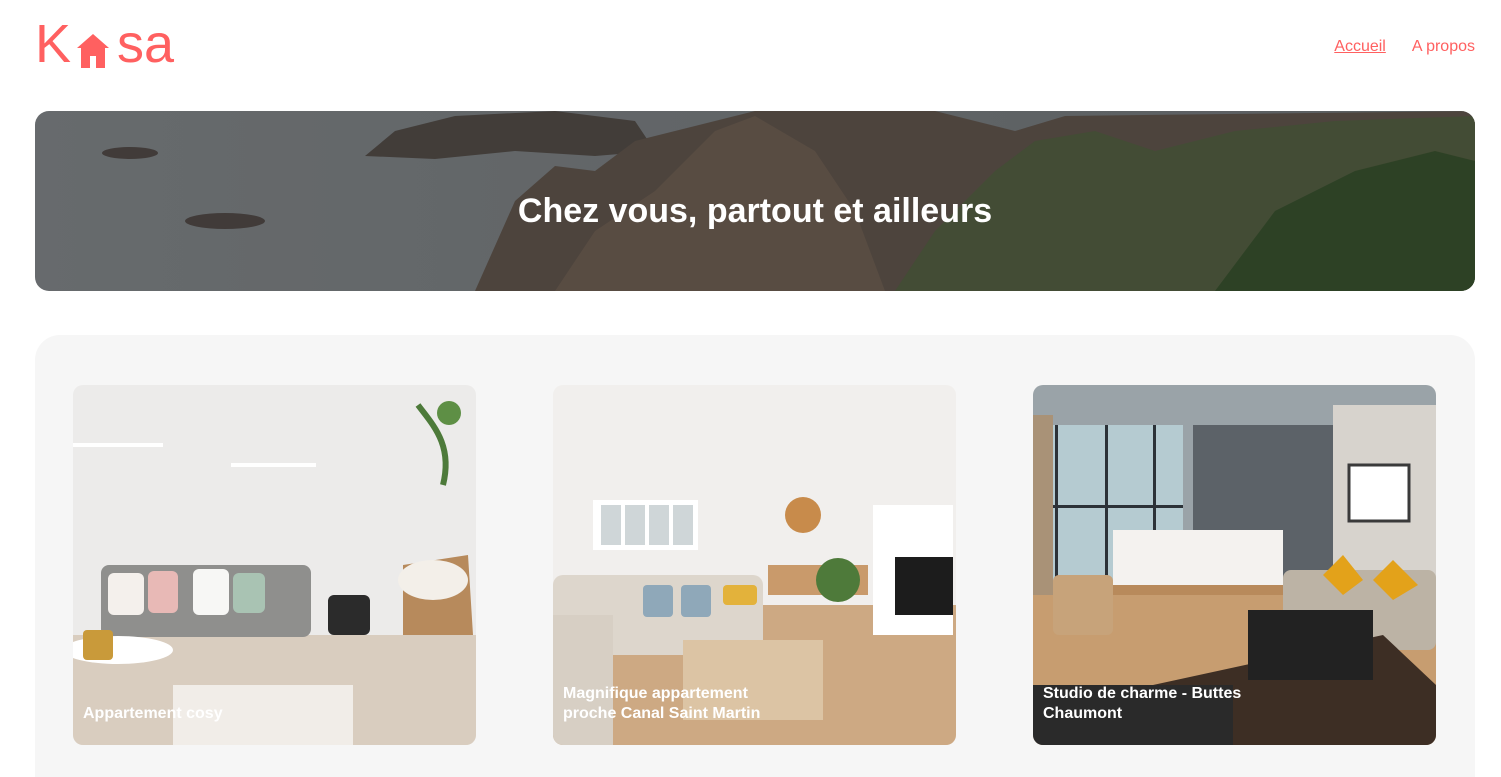 This screenshot has width=1501, height=777. What do you see at coordinates (755, 44) in the screenshot?
I see `site-header: K sa Accueil A propos` at bounding box center [755, 44].